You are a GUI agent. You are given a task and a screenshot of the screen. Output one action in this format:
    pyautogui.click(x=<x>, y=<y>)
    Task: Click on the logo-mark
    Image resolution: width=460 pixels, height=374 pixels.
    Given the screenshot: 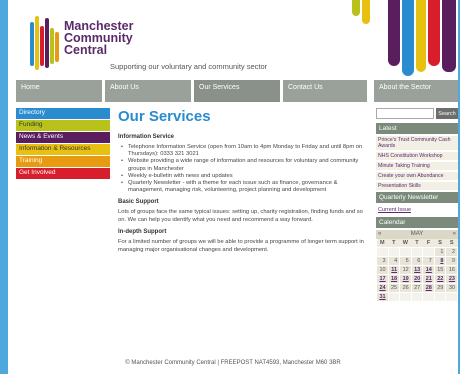 What is the action you would take?
    pyautogui.click(x=43, y=42)
    